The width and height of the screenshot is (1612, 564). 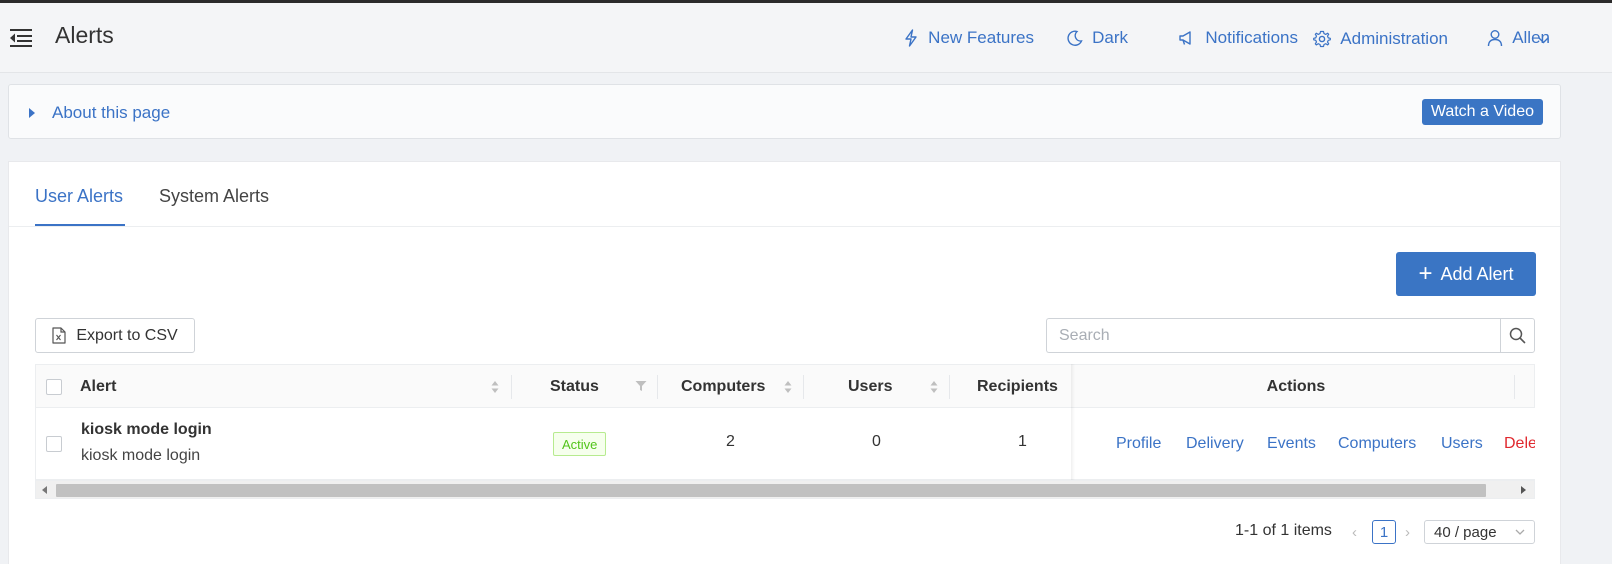 I want to click on nav-notifications: Notifications, so click(x=1238, y=38).